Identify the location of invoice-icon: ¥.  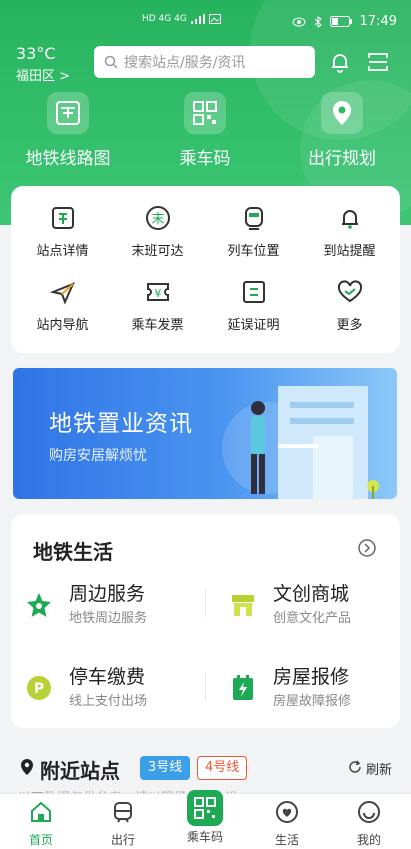
(158, 292).